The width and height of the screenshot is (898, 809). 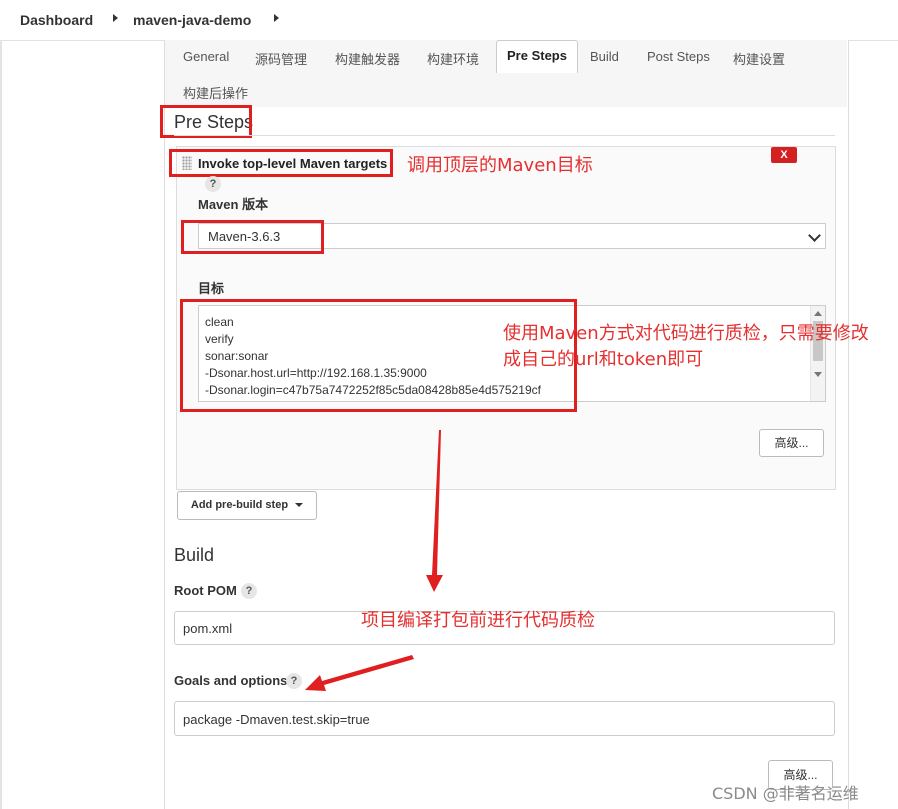 What do you see at coordinates (759, 58) in the screenshot?
I see `tab-build-settings: 构建设置` at bounding box center [759, 58].